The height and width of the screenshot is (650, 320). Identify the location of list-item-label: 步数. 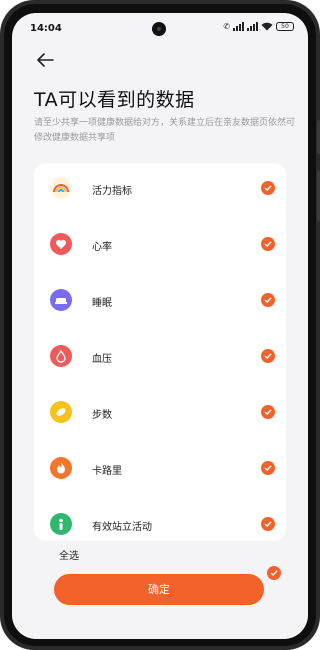
(102, 415).